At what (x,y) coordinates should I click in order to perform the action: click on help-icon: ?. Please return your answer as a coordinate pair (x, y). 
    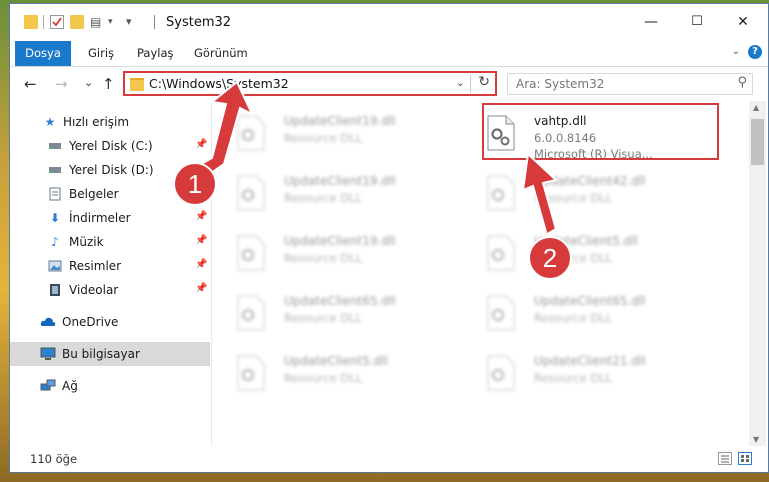
    Looking at the image, I should click on (755, 52).